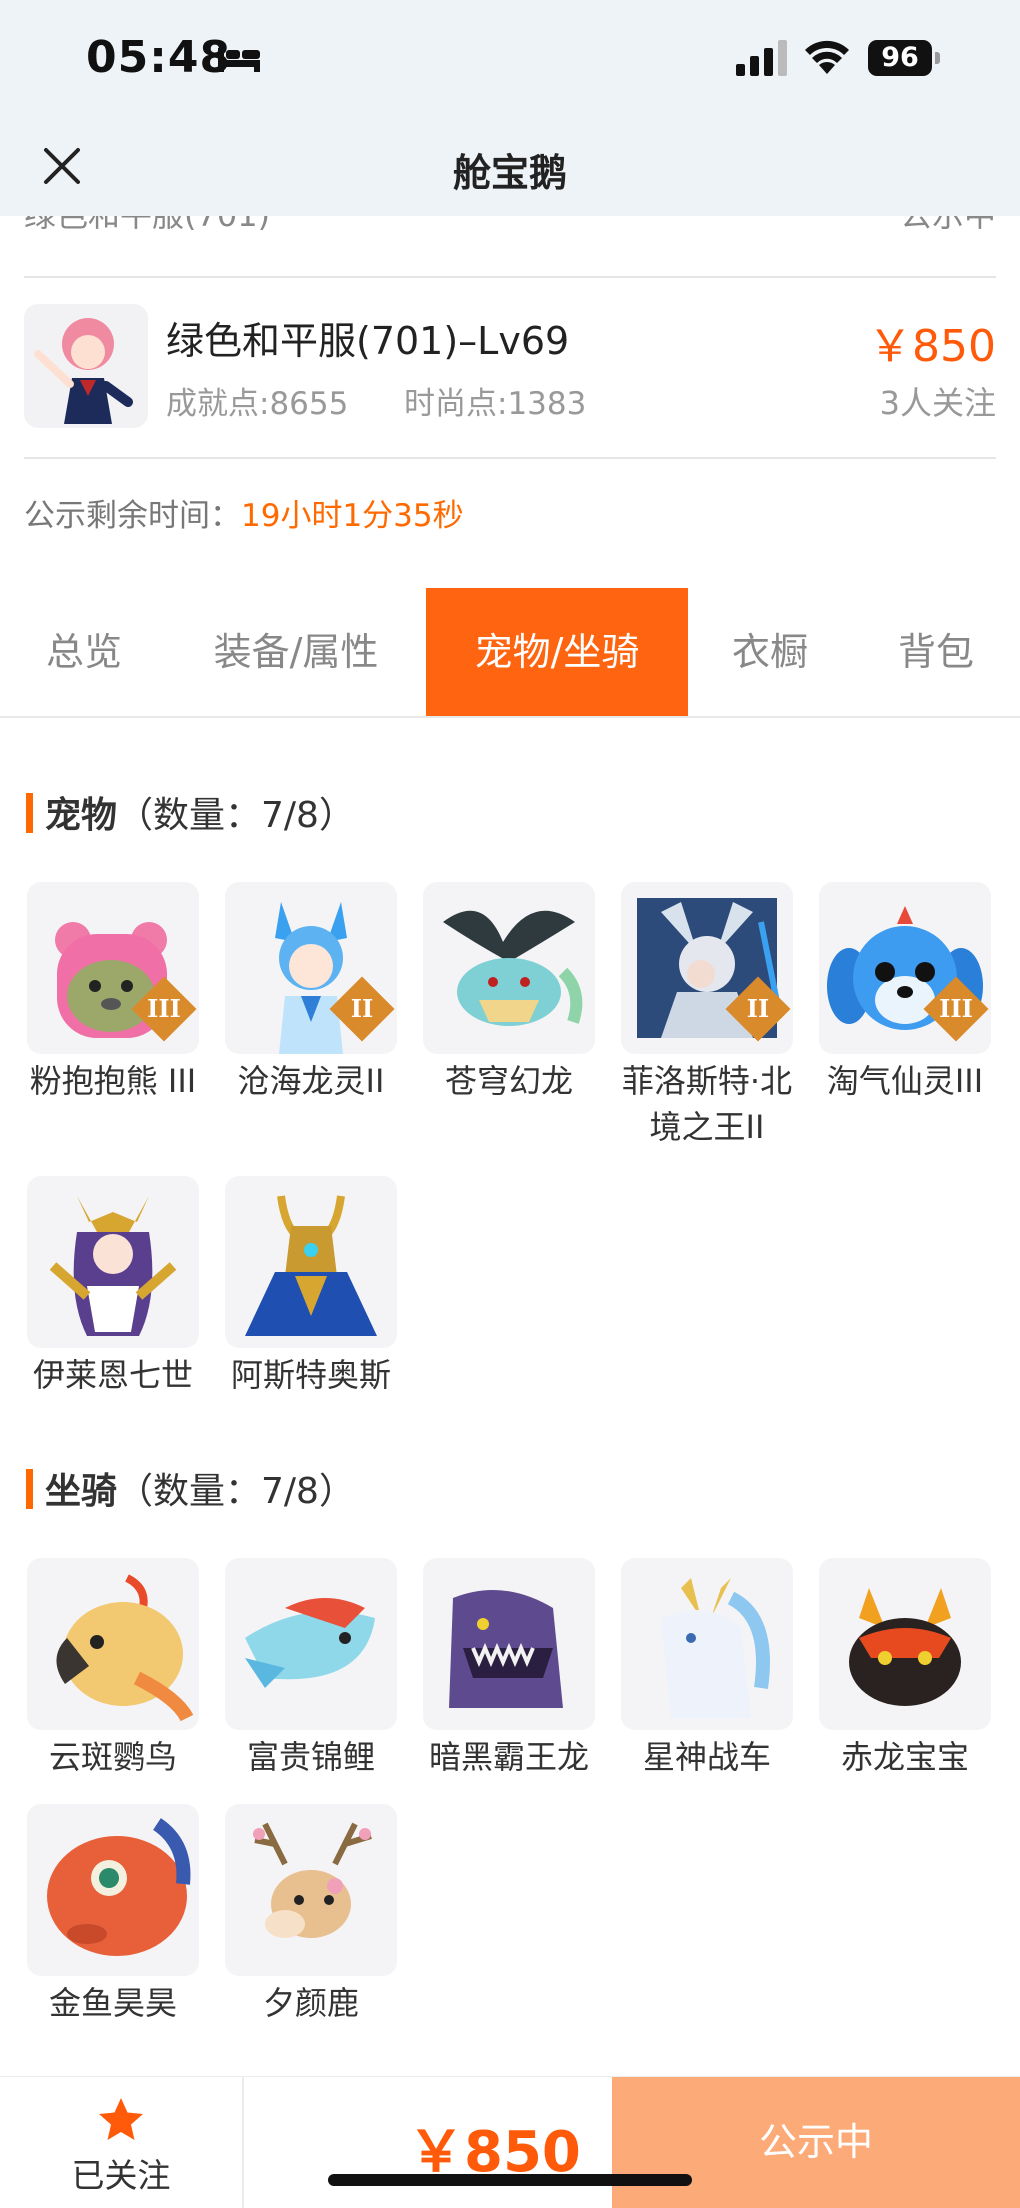 The image size is (1020, 2208). I want to click on deer-icon, so click(311, 1890).